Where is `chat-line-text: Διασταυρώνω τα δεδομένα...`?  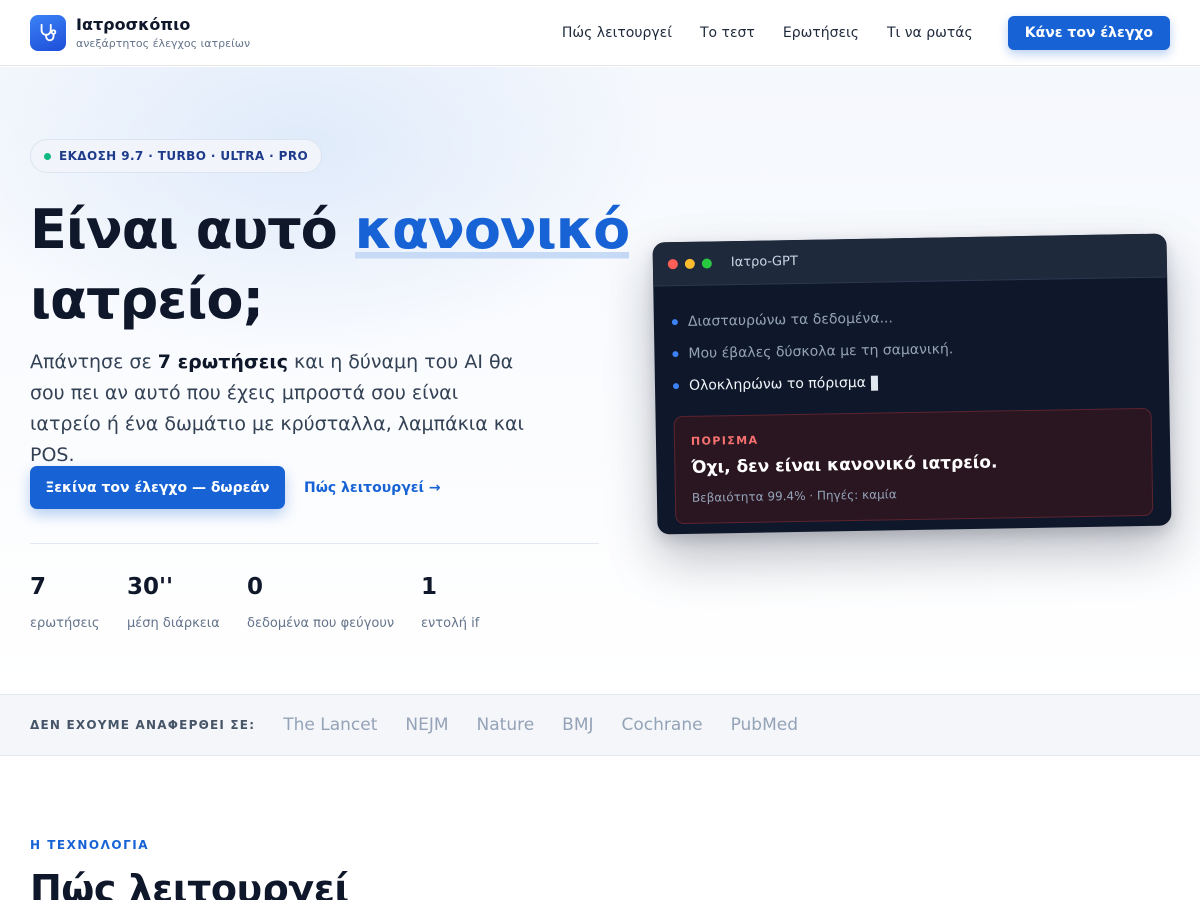 chat-line-text: Διασταυρώνω τα δεδομένα... is located at coordinates (790, 320).